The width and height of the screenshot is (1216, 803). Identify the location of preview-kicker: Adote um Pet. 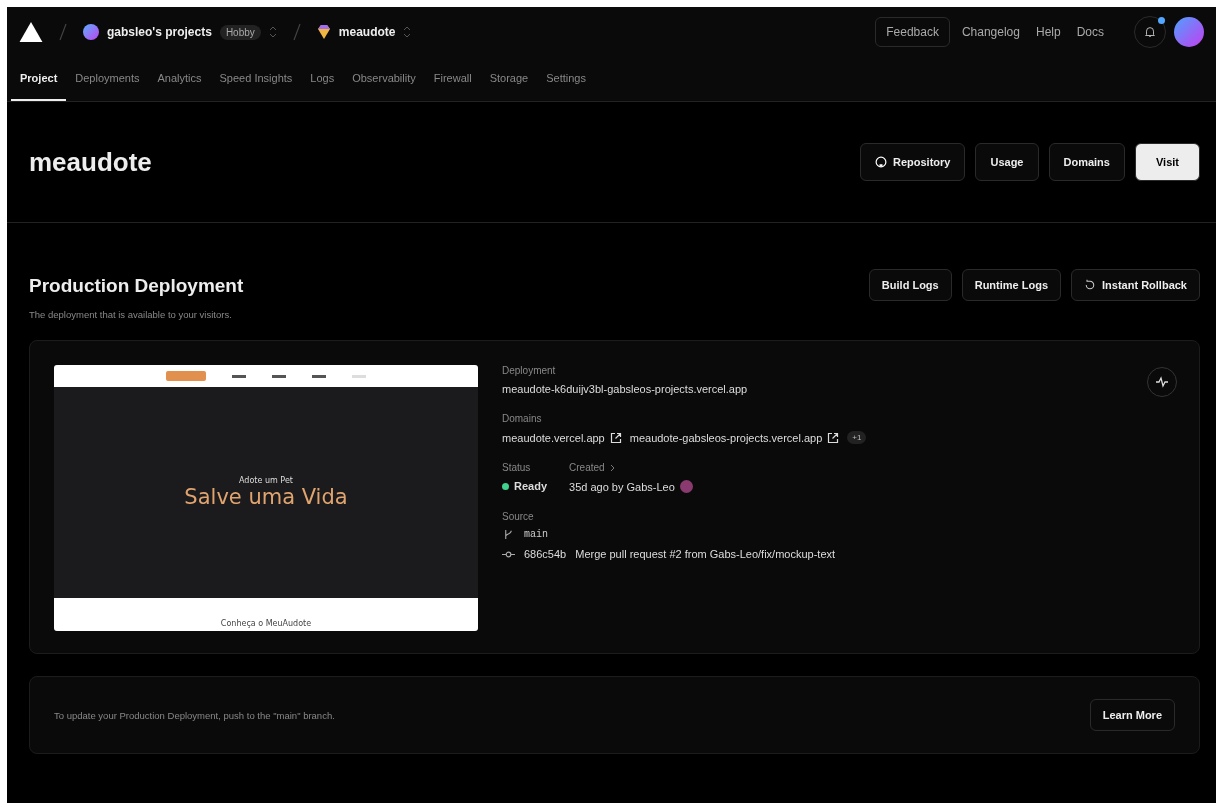
(266, 480).